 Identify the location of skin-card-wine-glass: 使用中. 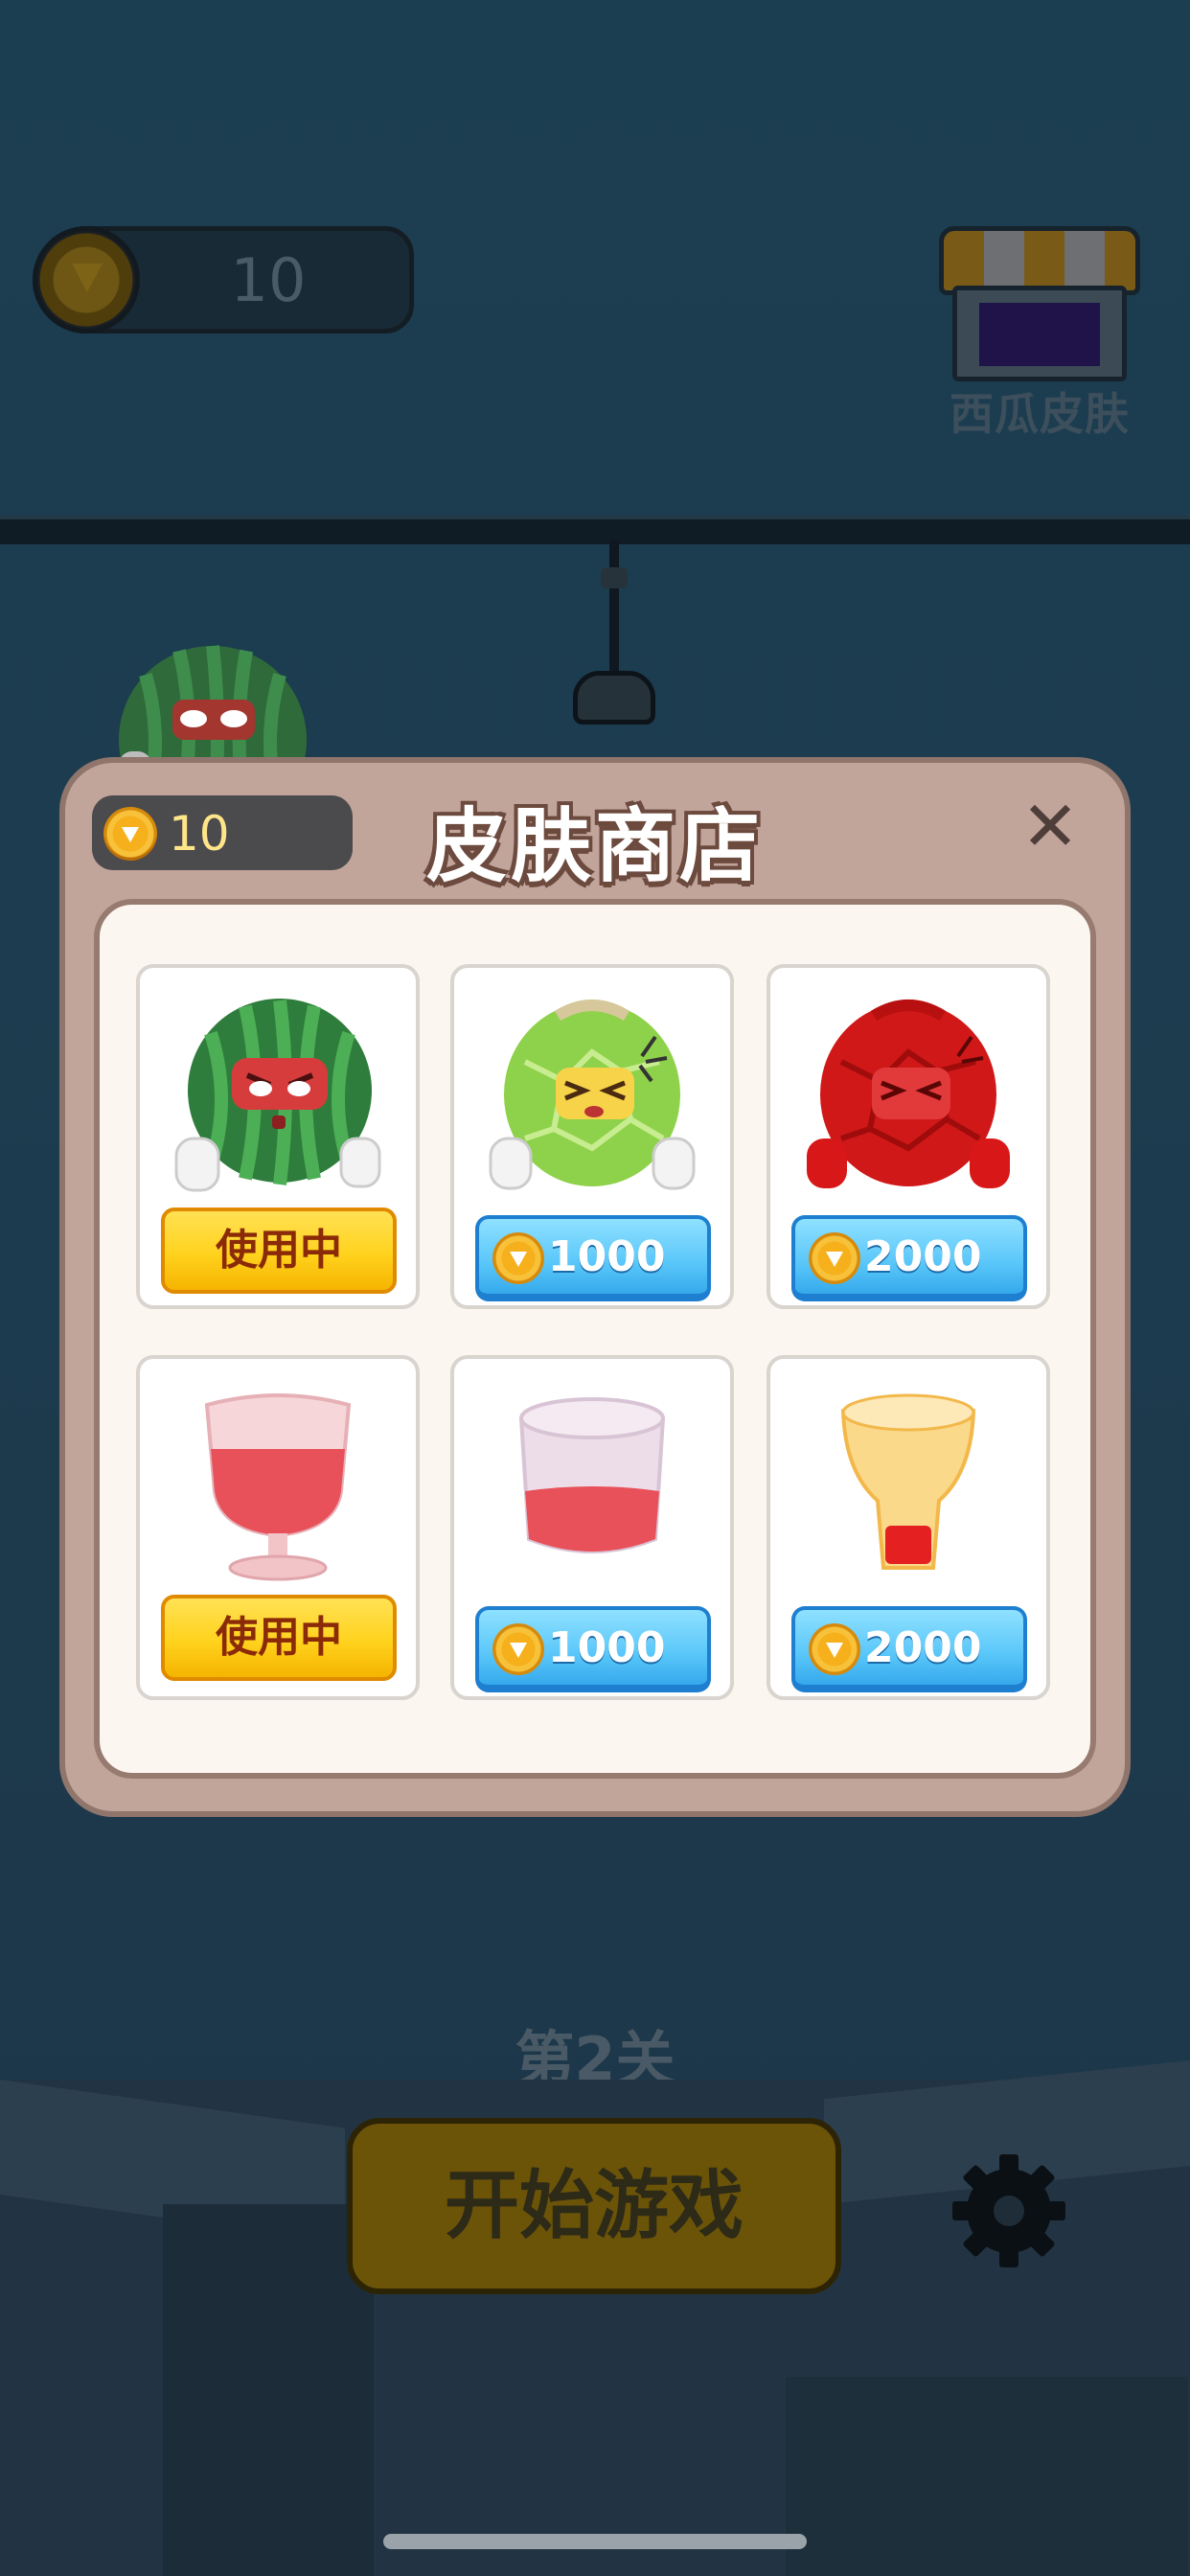
(278, 1527).